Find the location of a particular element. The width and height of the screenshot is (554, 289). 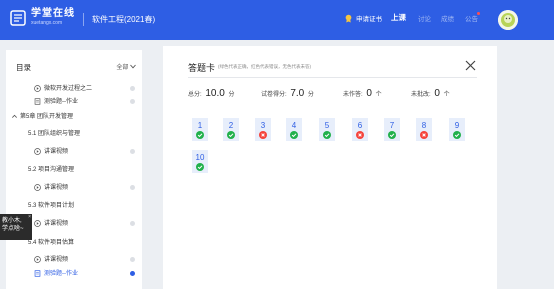

outline-item-quiz: 测验题--作业 is located at coordinates (74, 102).